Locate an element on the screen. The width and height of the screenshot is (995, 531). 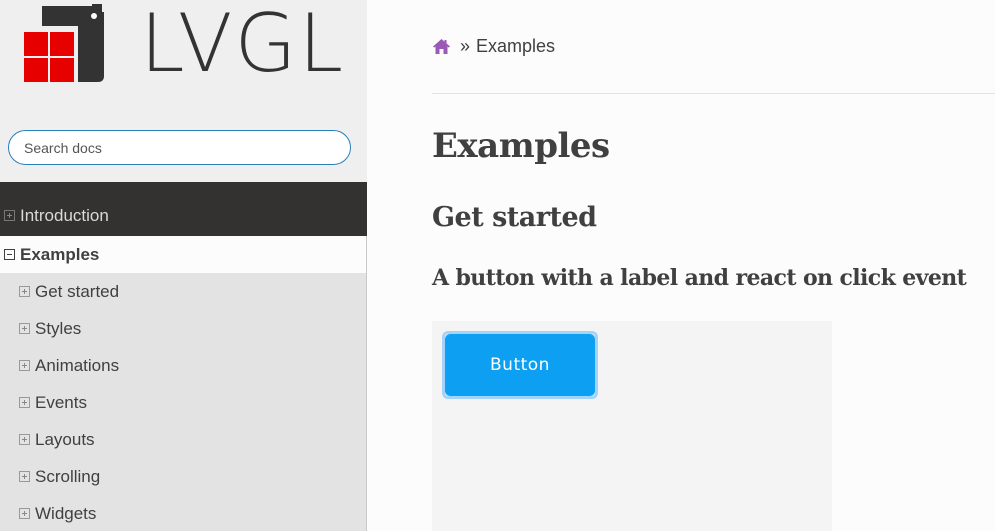
sidebar-item-label: Animations is located at coordinates (77, 365).